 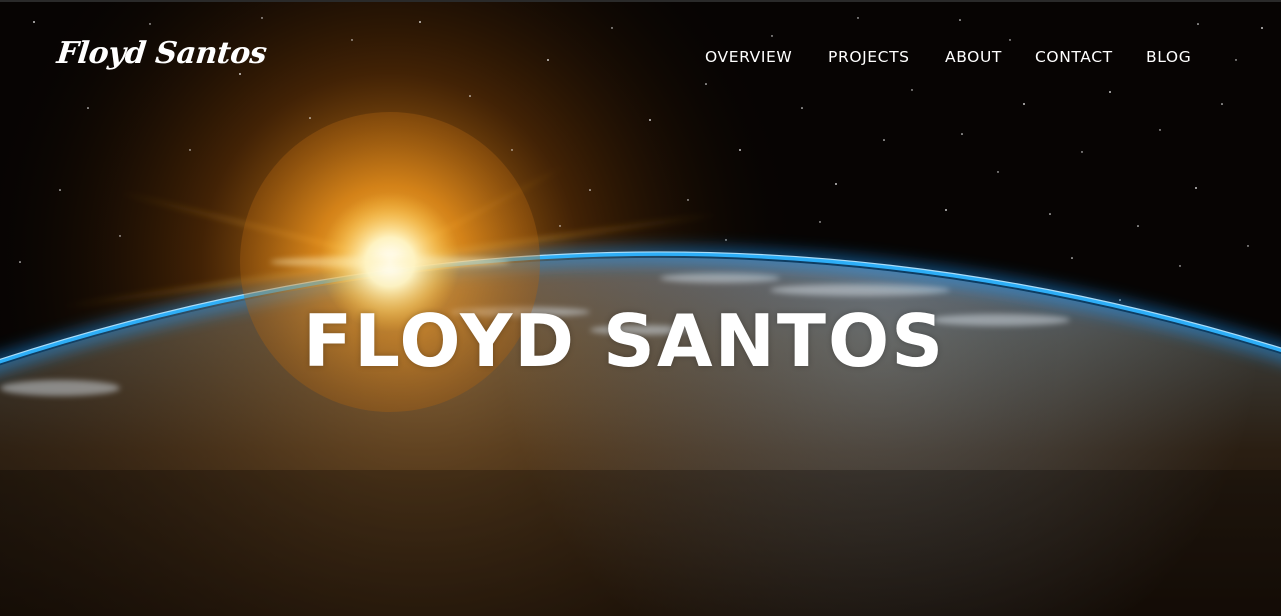 I want to click on main-nav: OVERVIEW PROJECTS ABOUT CONTACT BLOG, so click(x=640, y=58).